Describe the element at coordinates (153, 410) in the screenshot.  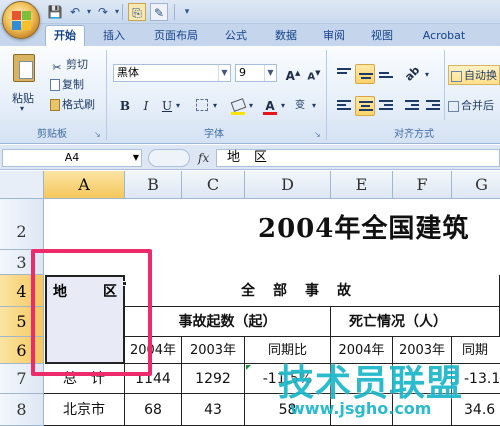
I see `cell-b8: 68` at that location.